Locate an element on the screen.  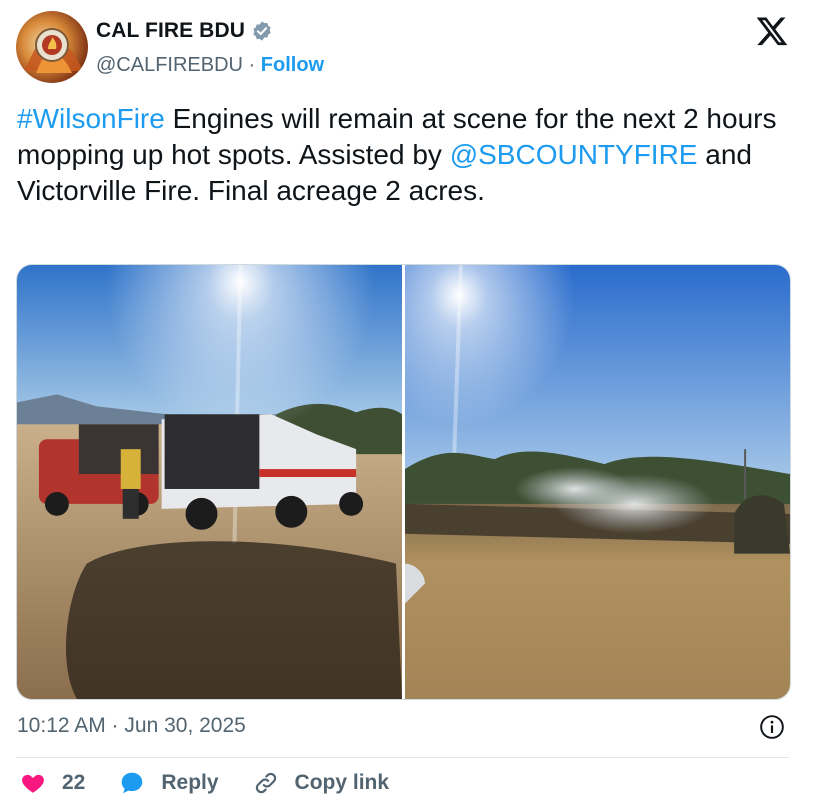
cal-fire-logo-icon is located at coordinates (53, 50).